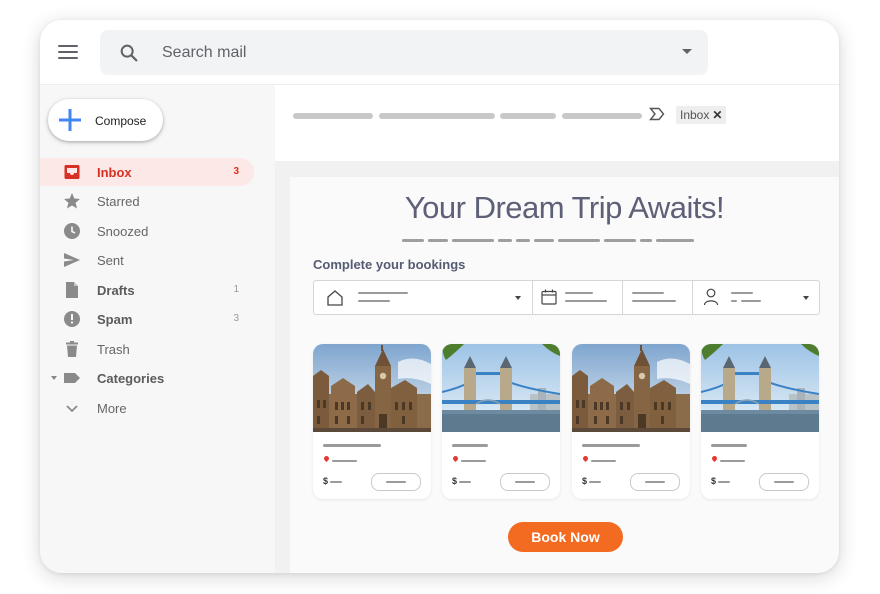 The image size is (880, 594). What do you see at coordinates (564, 207) in the screenshot?
I see `email-title: Your Dream Trip Awaits!` at bounding box center [564, 207].